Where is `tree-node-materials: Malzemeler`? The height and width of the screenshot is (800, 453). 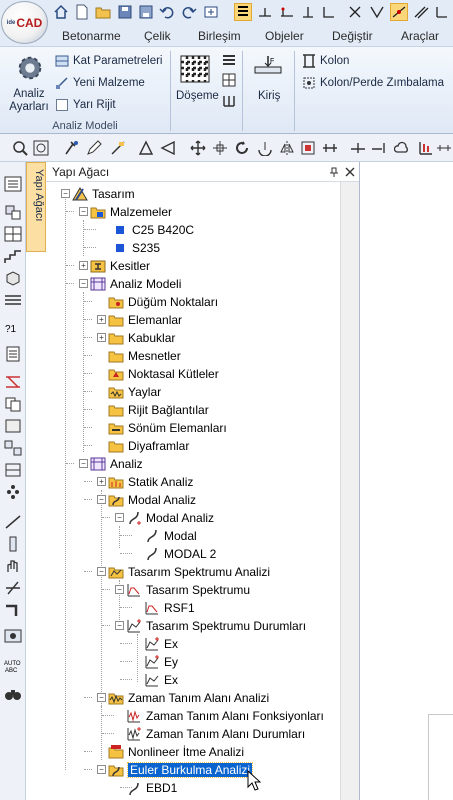 tree-node-materials: Malzemeler is located at coordinates (131, 212).